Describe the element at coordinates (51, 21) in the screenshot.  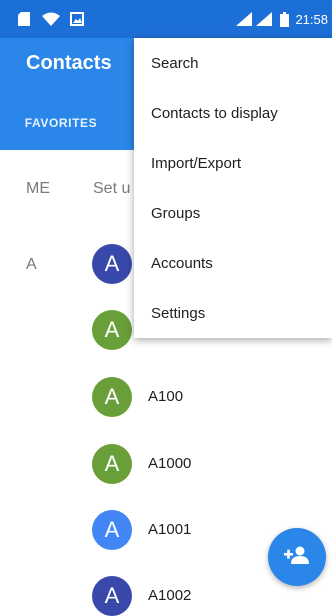
I see `wifi-icon` at that location.